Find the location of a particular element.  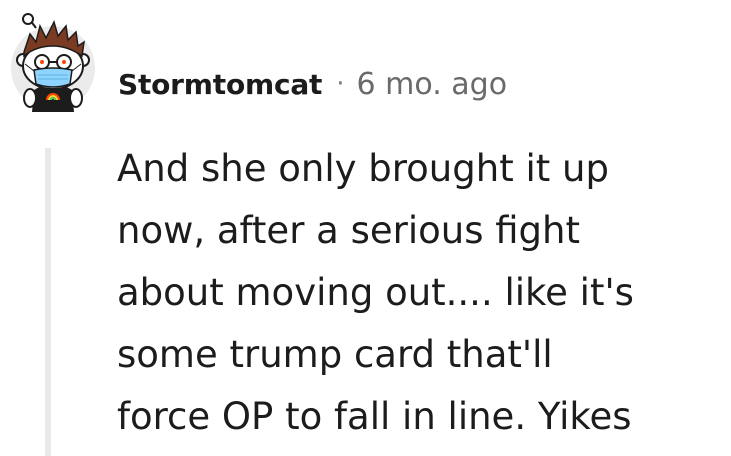

thread-collapse-line is located at coordinates (48, 302).